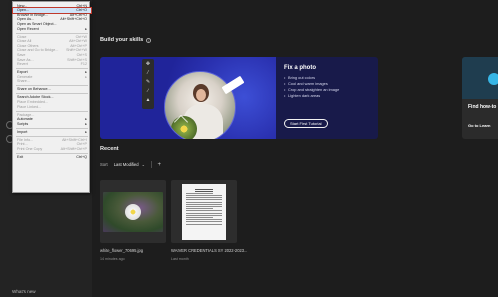 Image resolution: width=498 pixels, height=297 pixels. I want to click on brush-icon: ✎, so click(148, 82).